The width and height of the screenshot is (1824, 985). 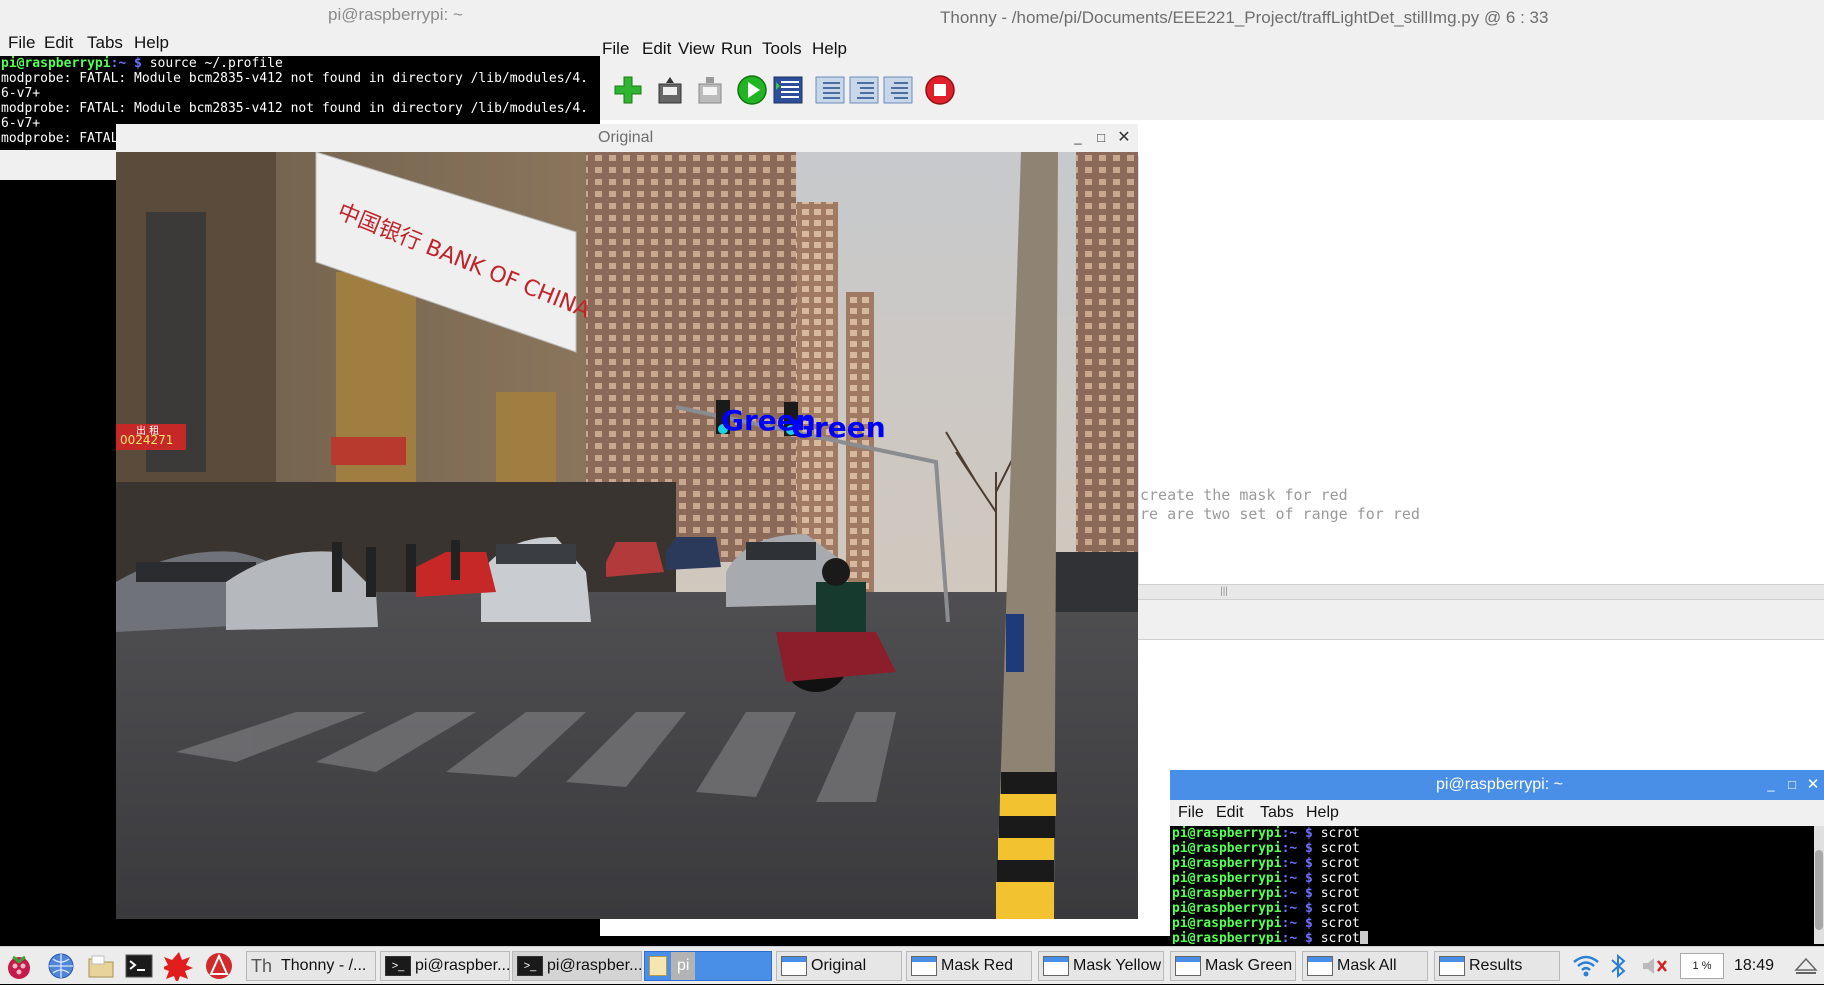 What do you see at coordinates (21, 93) in the screenshot?
I see `terminal-line: 6-v7+` at bounding box center [21, 93].